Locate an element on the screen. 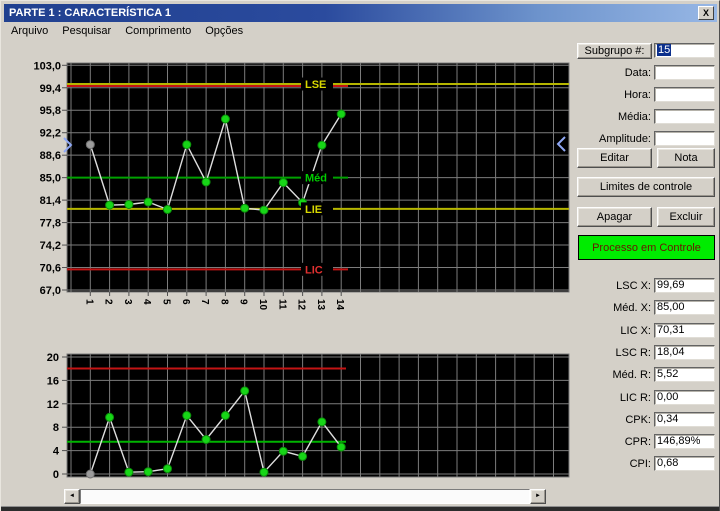 The height and width of the screenshot is (511, 720). y-tick-label: 88,6 is located at coordinates (50, 156).